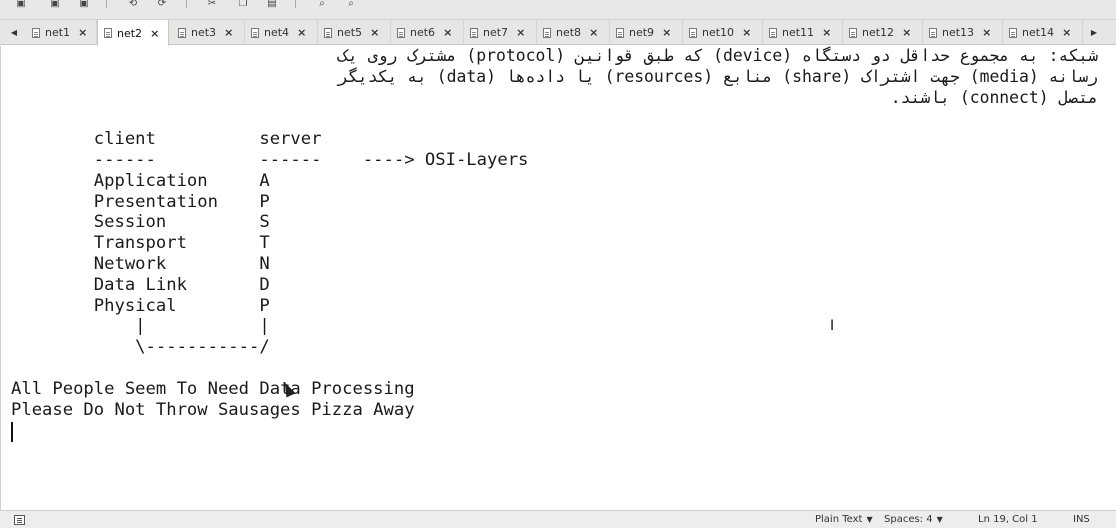 The width and height of the screenshot is (1116, 528). I want to click on ibeam-cursor-icon: I, so click(832, 326).